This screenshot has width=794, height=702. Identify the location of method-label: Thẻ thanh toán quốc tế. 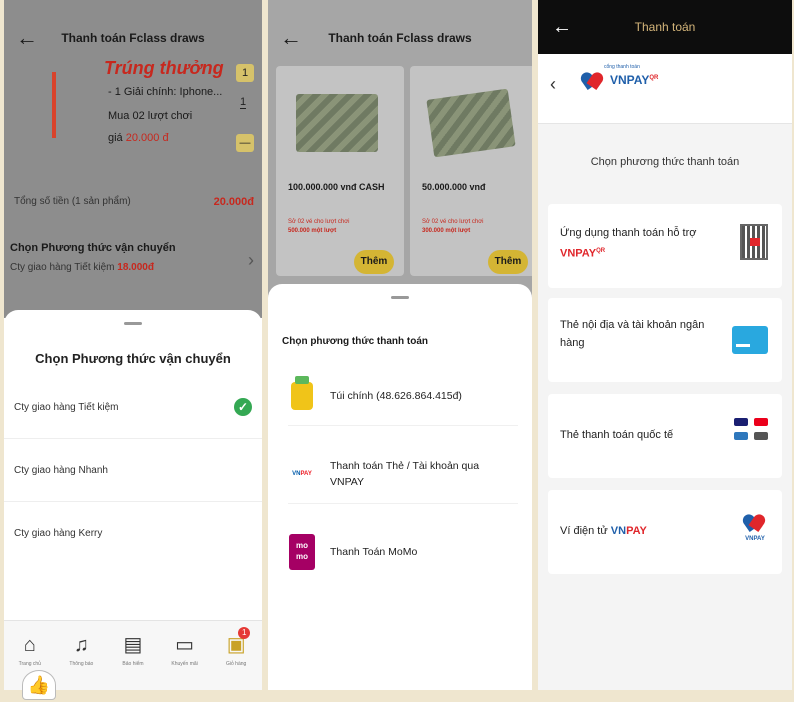
(617, 435).